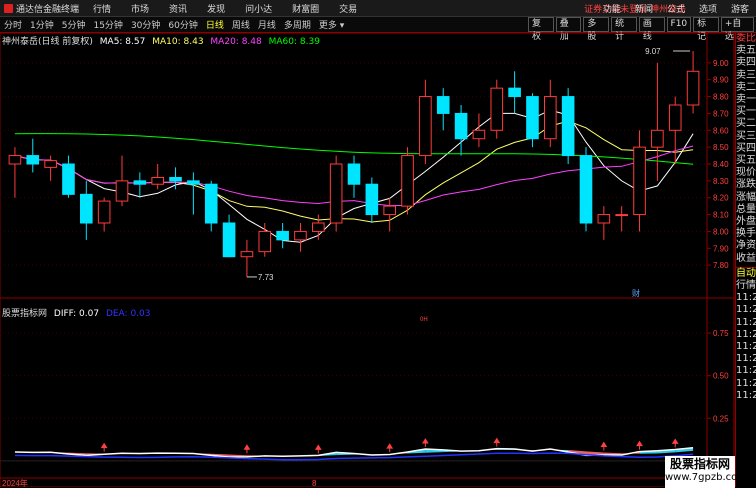 This screenshot has height=488, width=756. I want to click on watermark-url: www.7gpzb.com, so click(700, 478).